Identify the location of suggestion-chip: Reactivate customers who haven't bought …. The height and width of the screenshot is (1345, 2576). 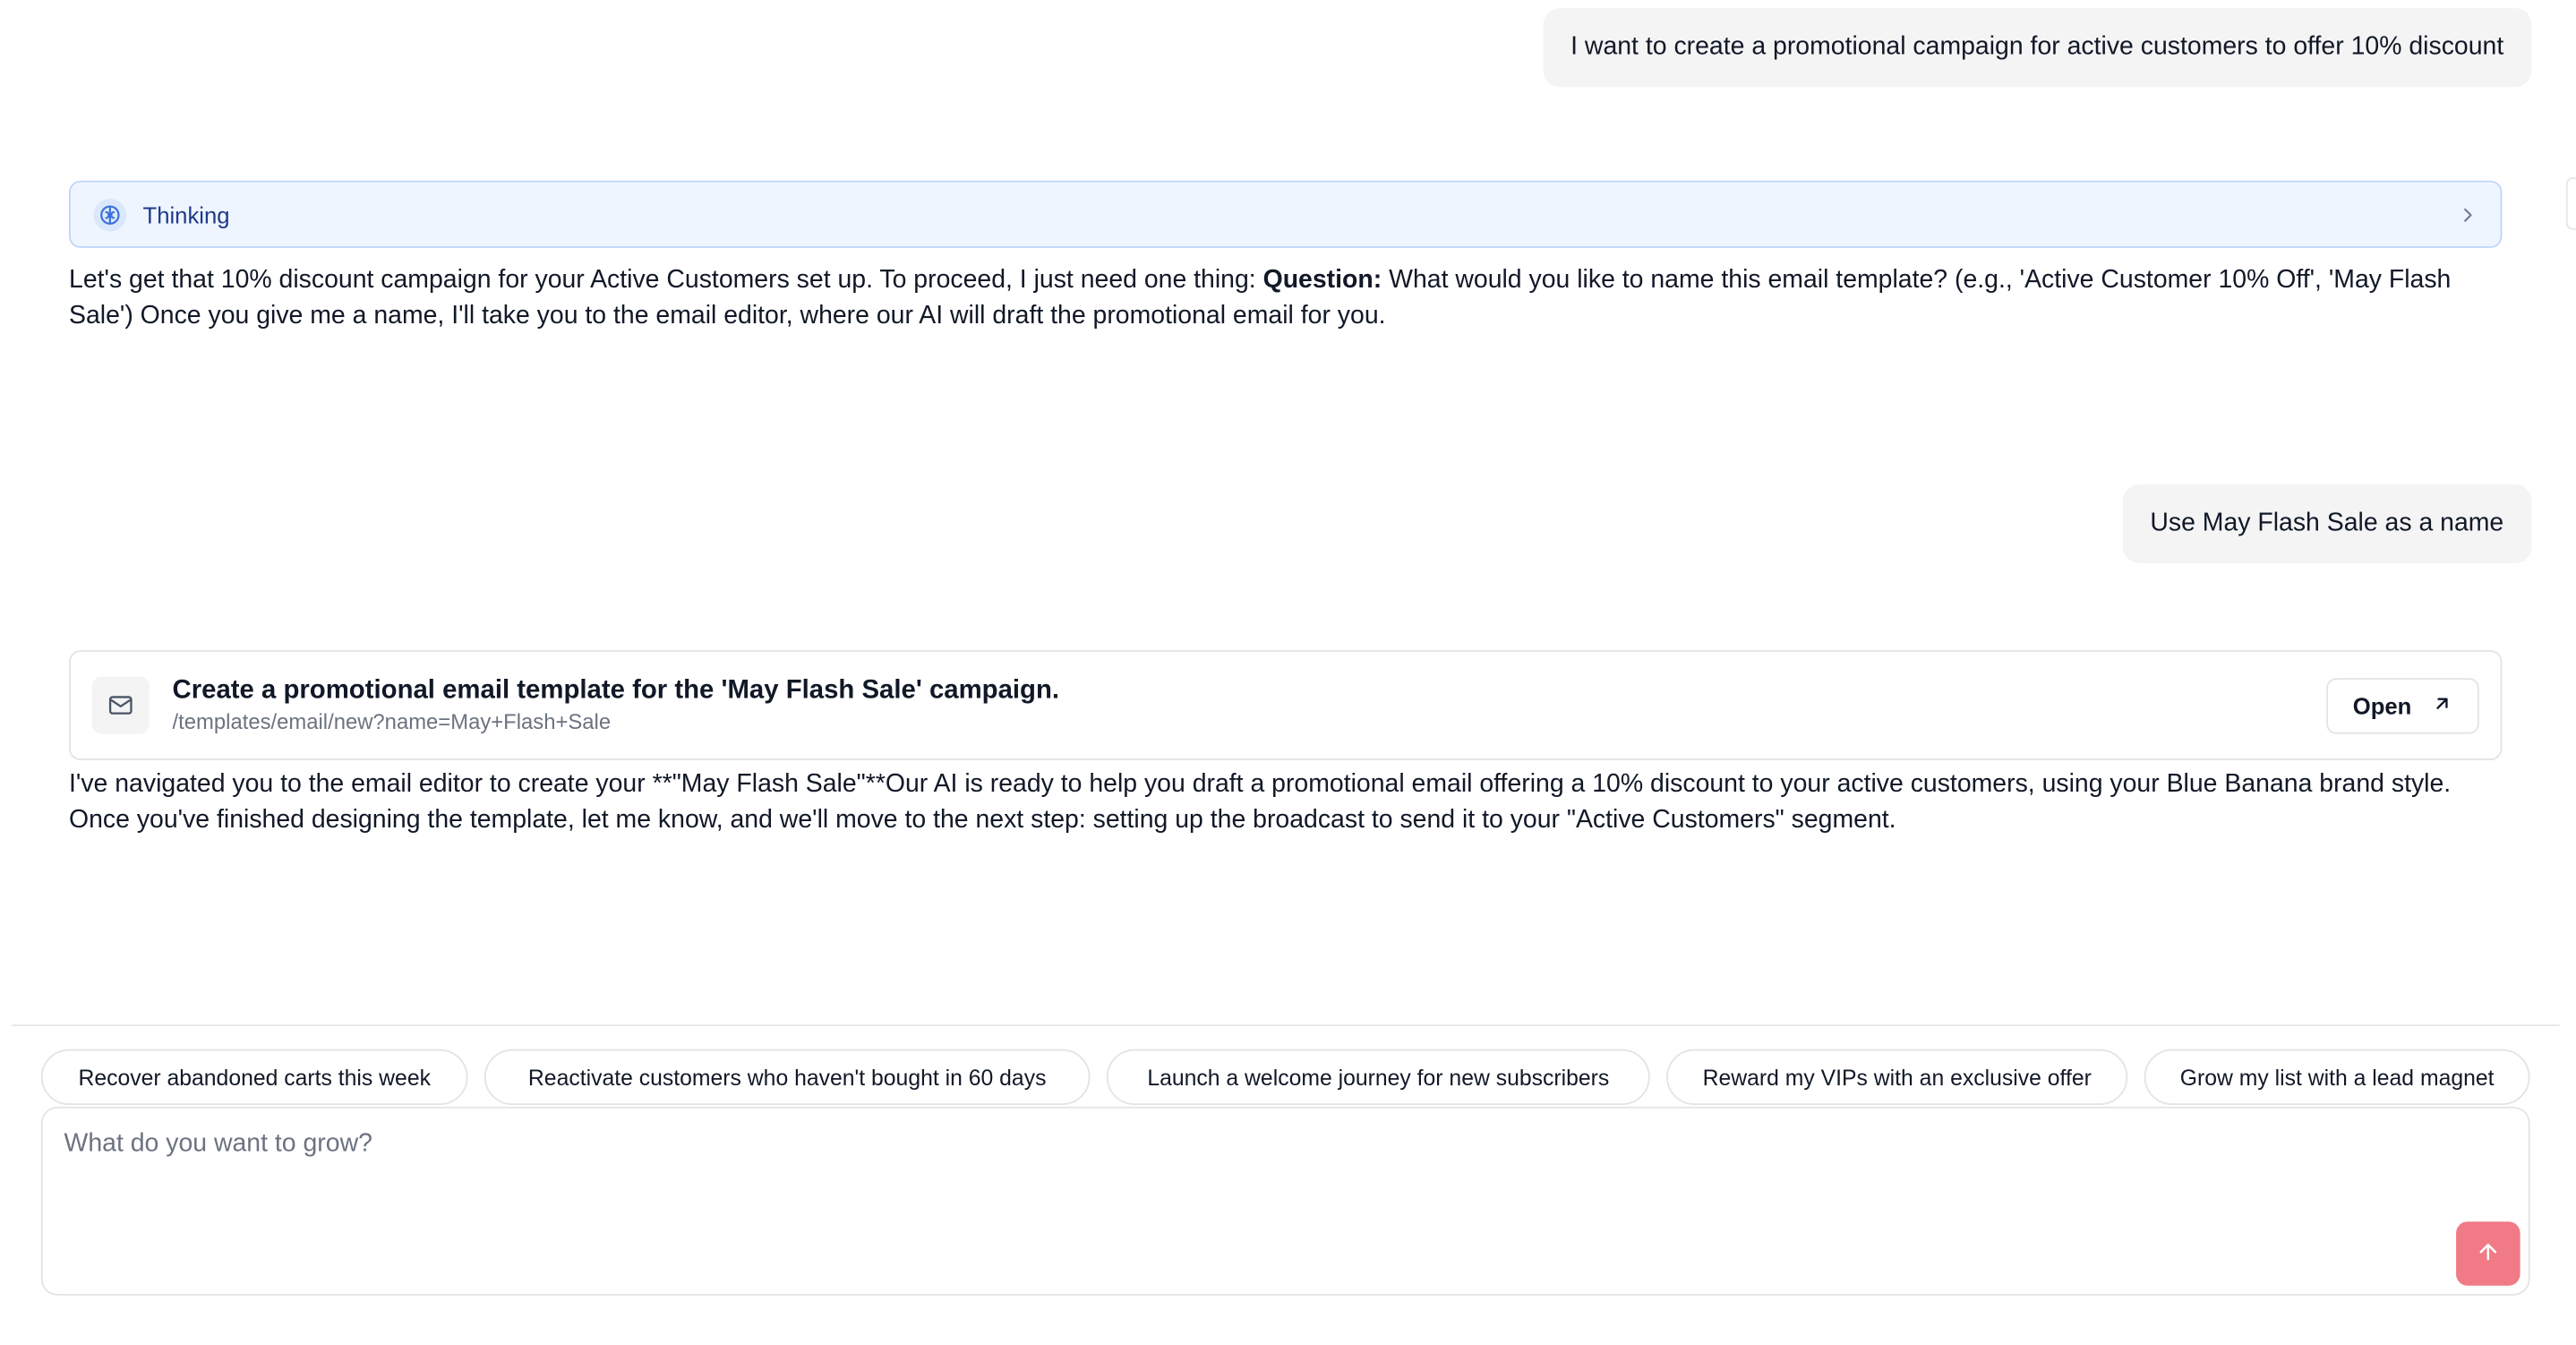
(787, 1077).